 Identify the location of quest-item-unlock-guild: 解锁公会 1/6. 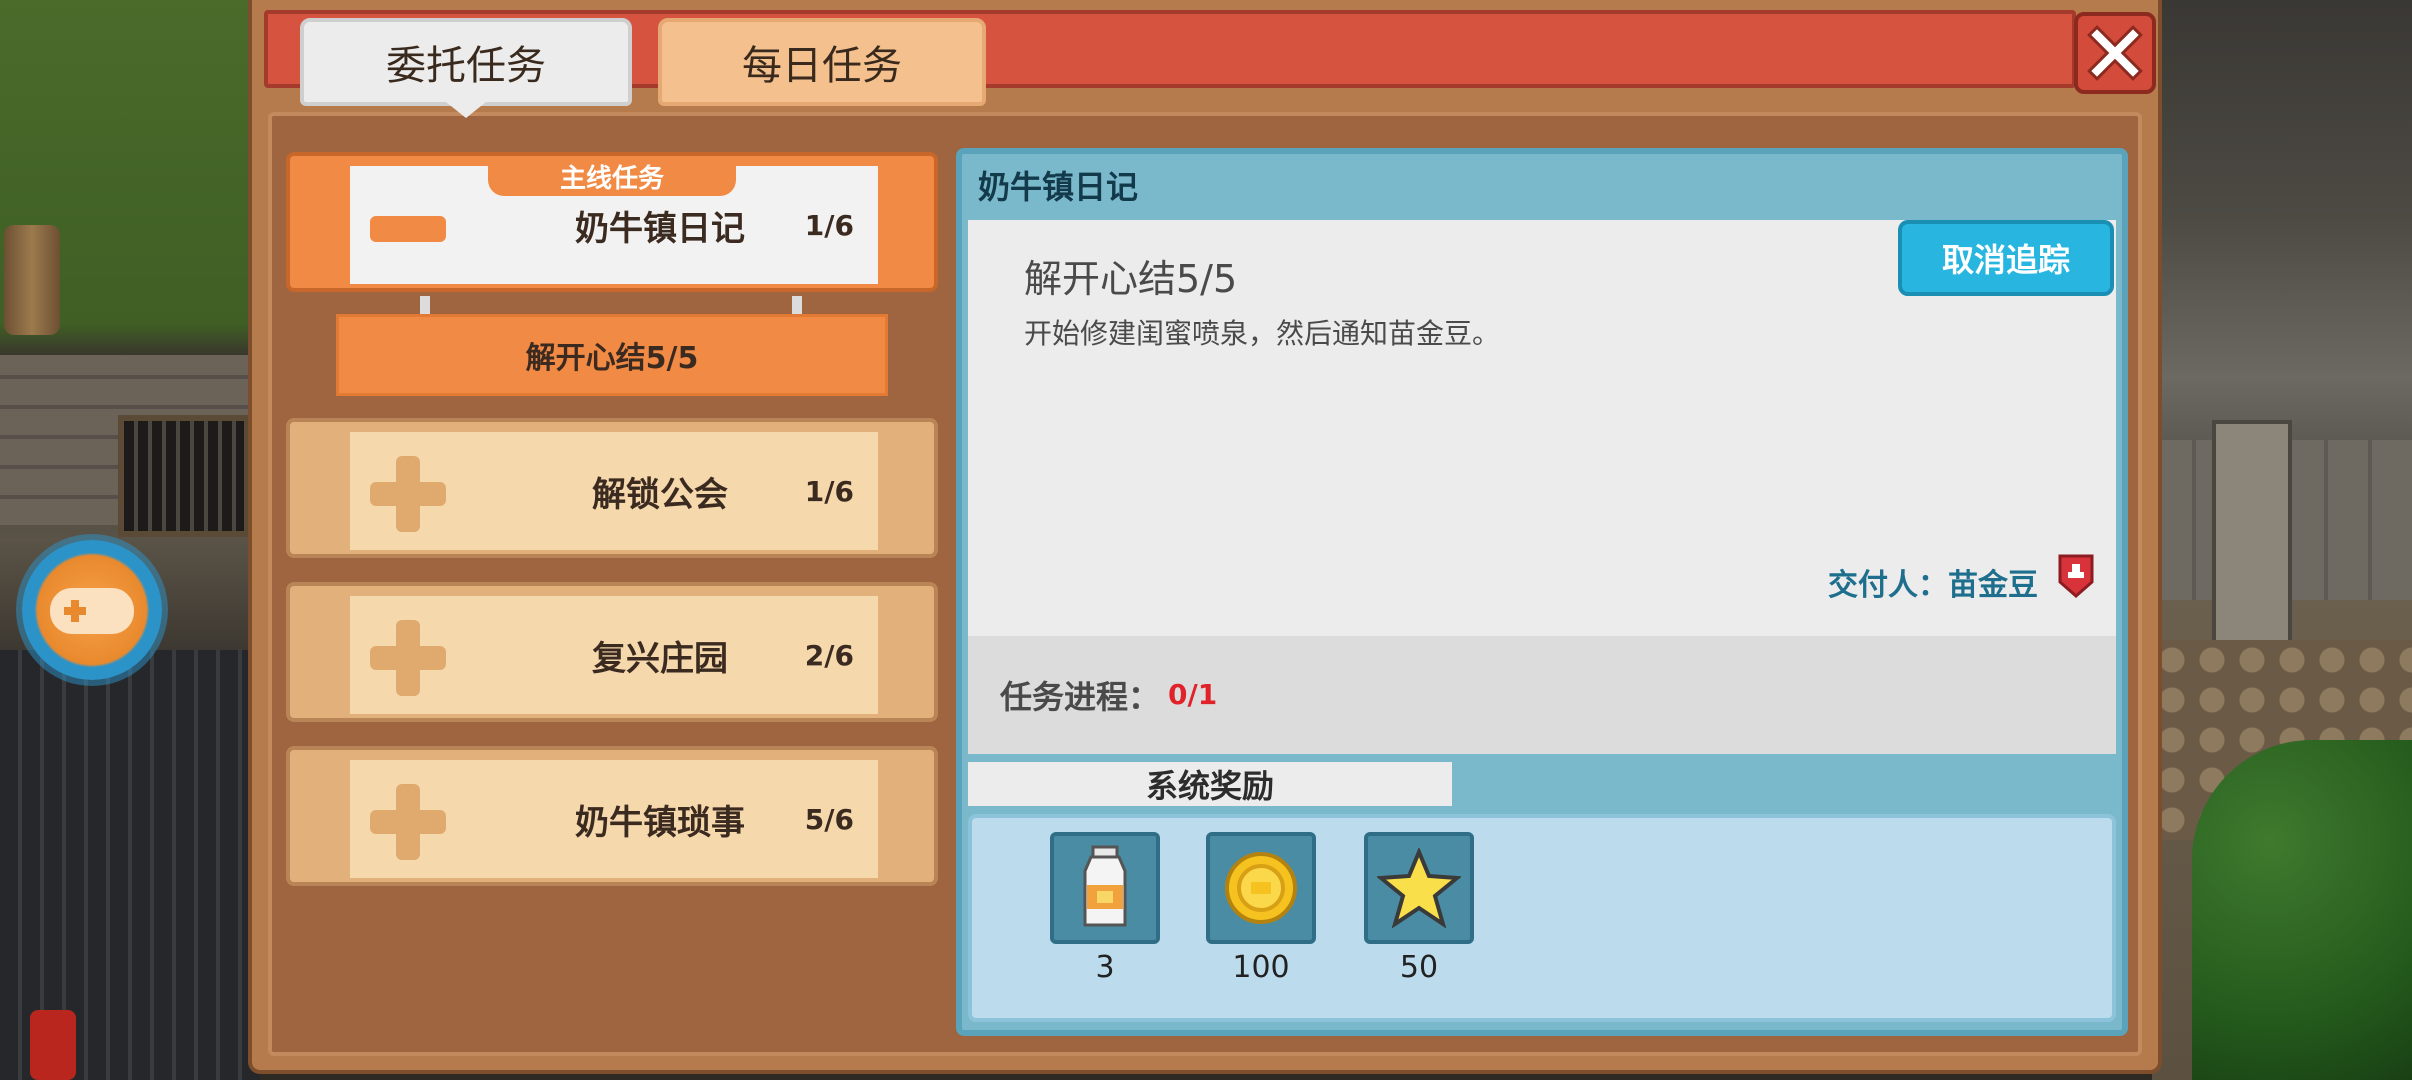
(612, 488).